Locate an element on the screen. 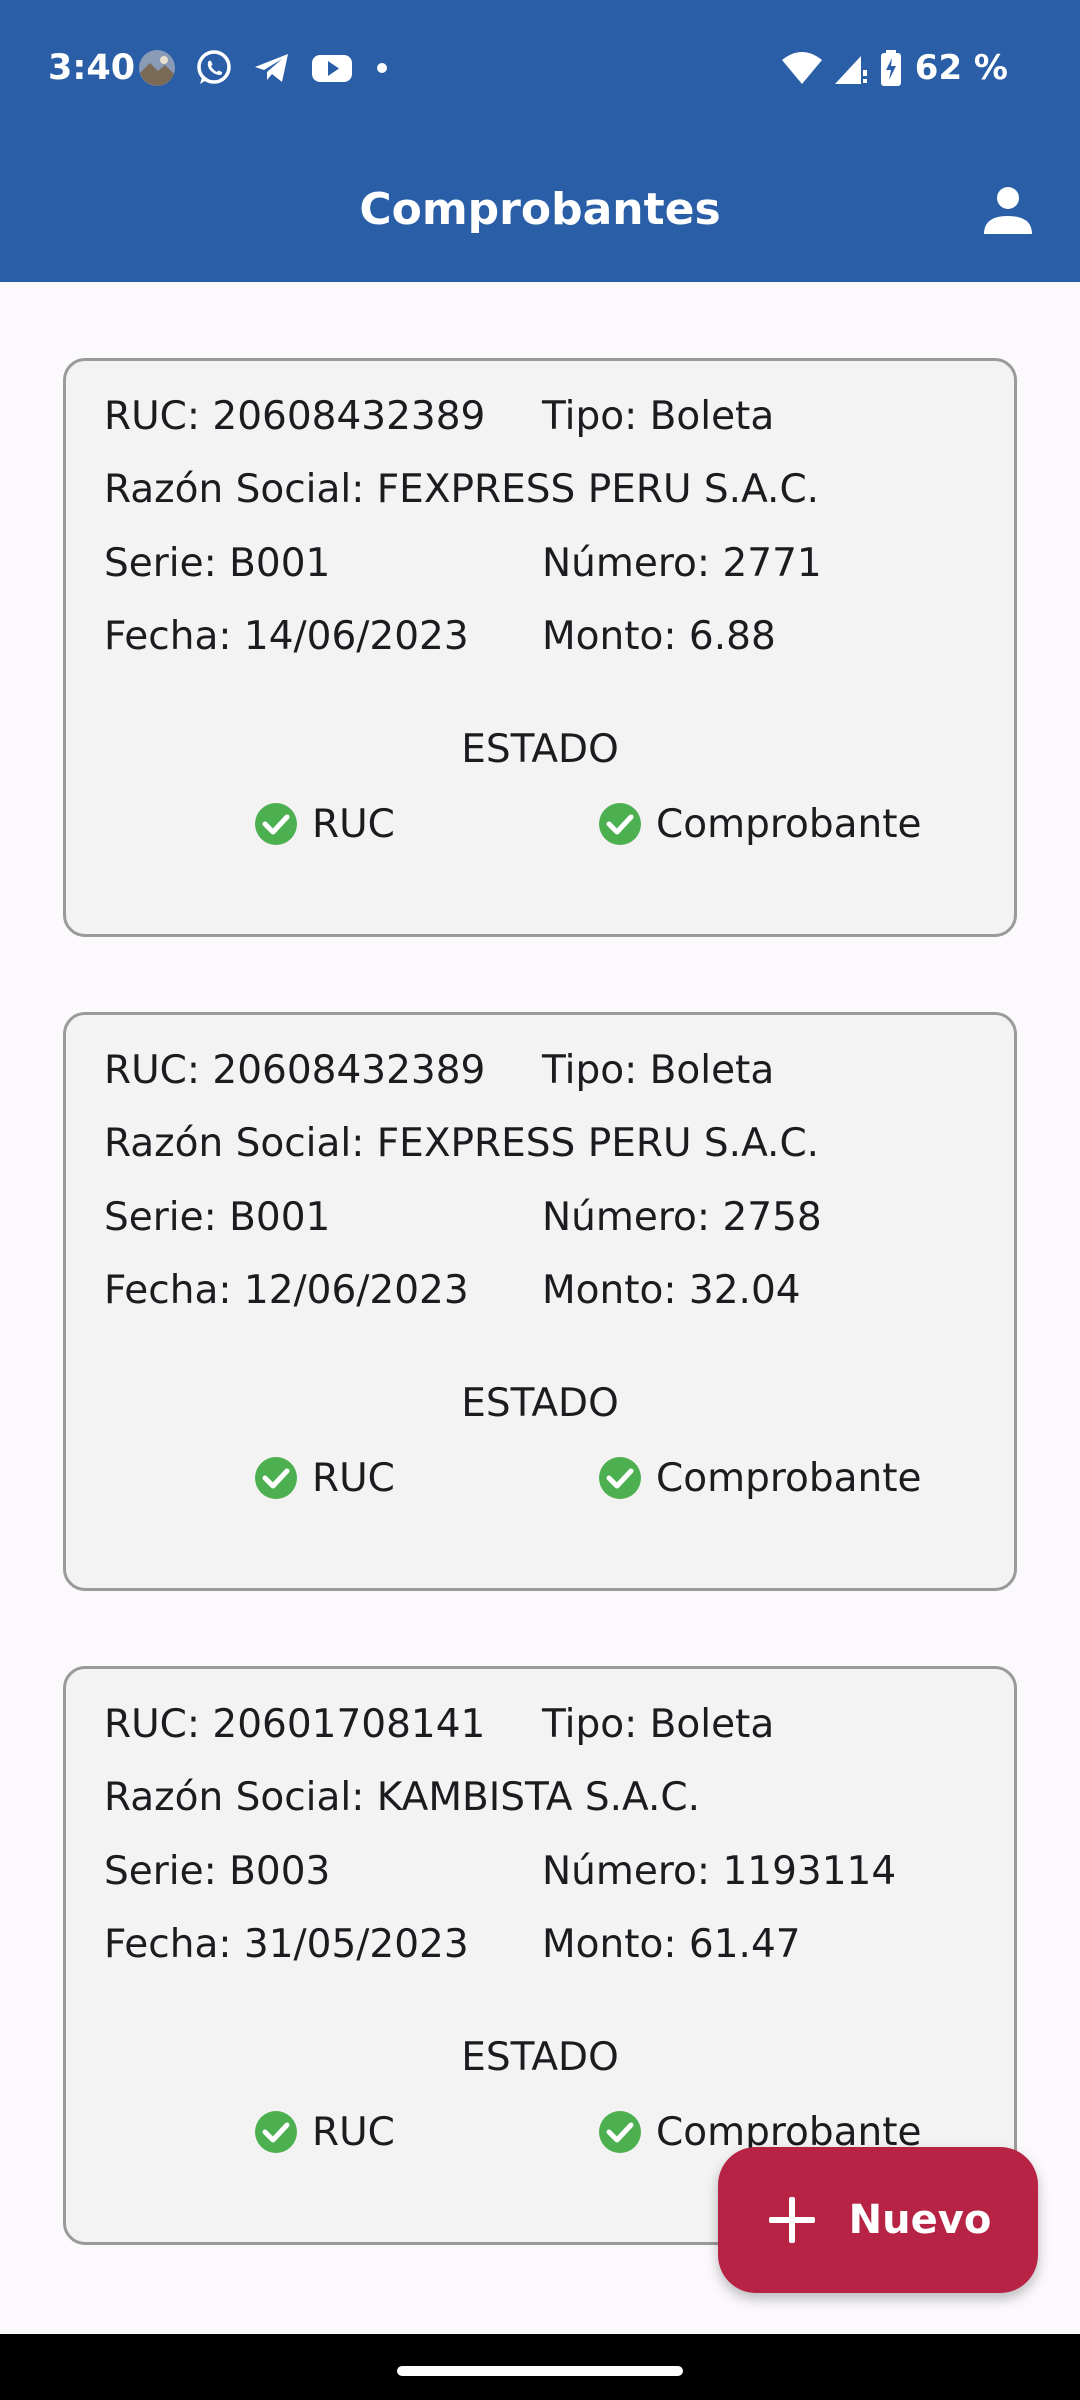 Image resolution: width=1080 pixels, height=2400 pixels. fecha-field: Fecha: 12/06/2023 is located at coordinates (286, 1290).